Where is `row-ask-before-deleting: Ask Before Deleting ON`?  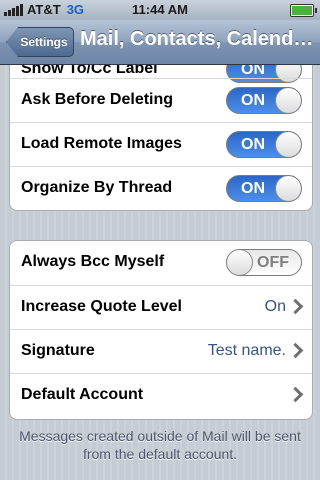
row-ask-before-deleting: Ask Before Deleting ON is located at coordinates (161, 100).